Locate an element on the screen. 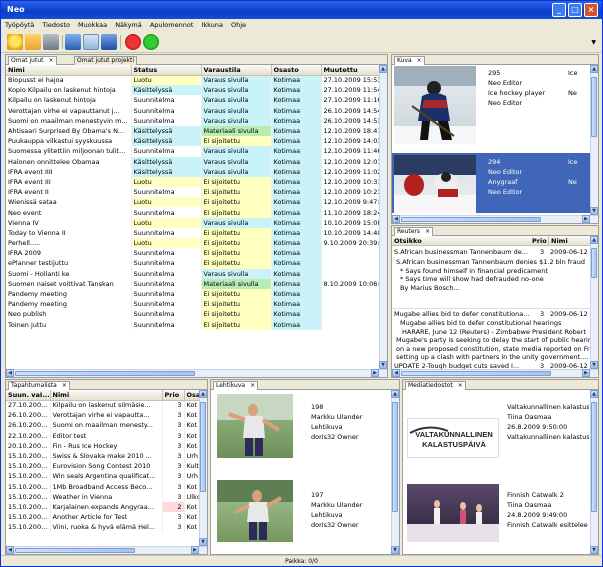  table-row: 22.10.200... Editor test 3 Kot is located at coordinates (104, 435).